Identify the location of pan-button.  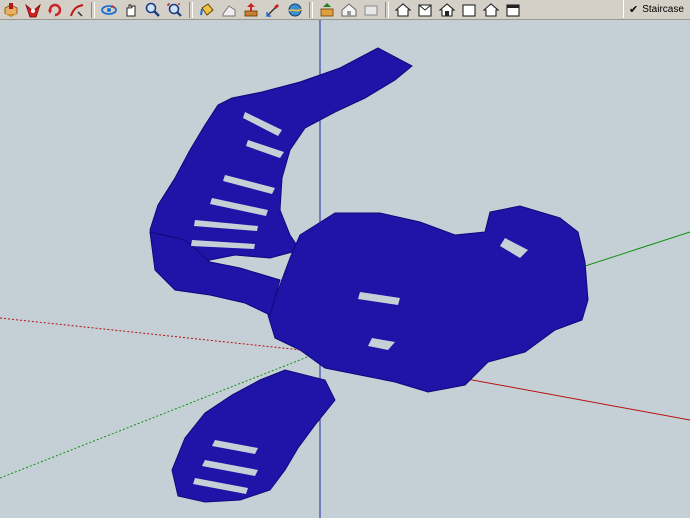
(131, 10).